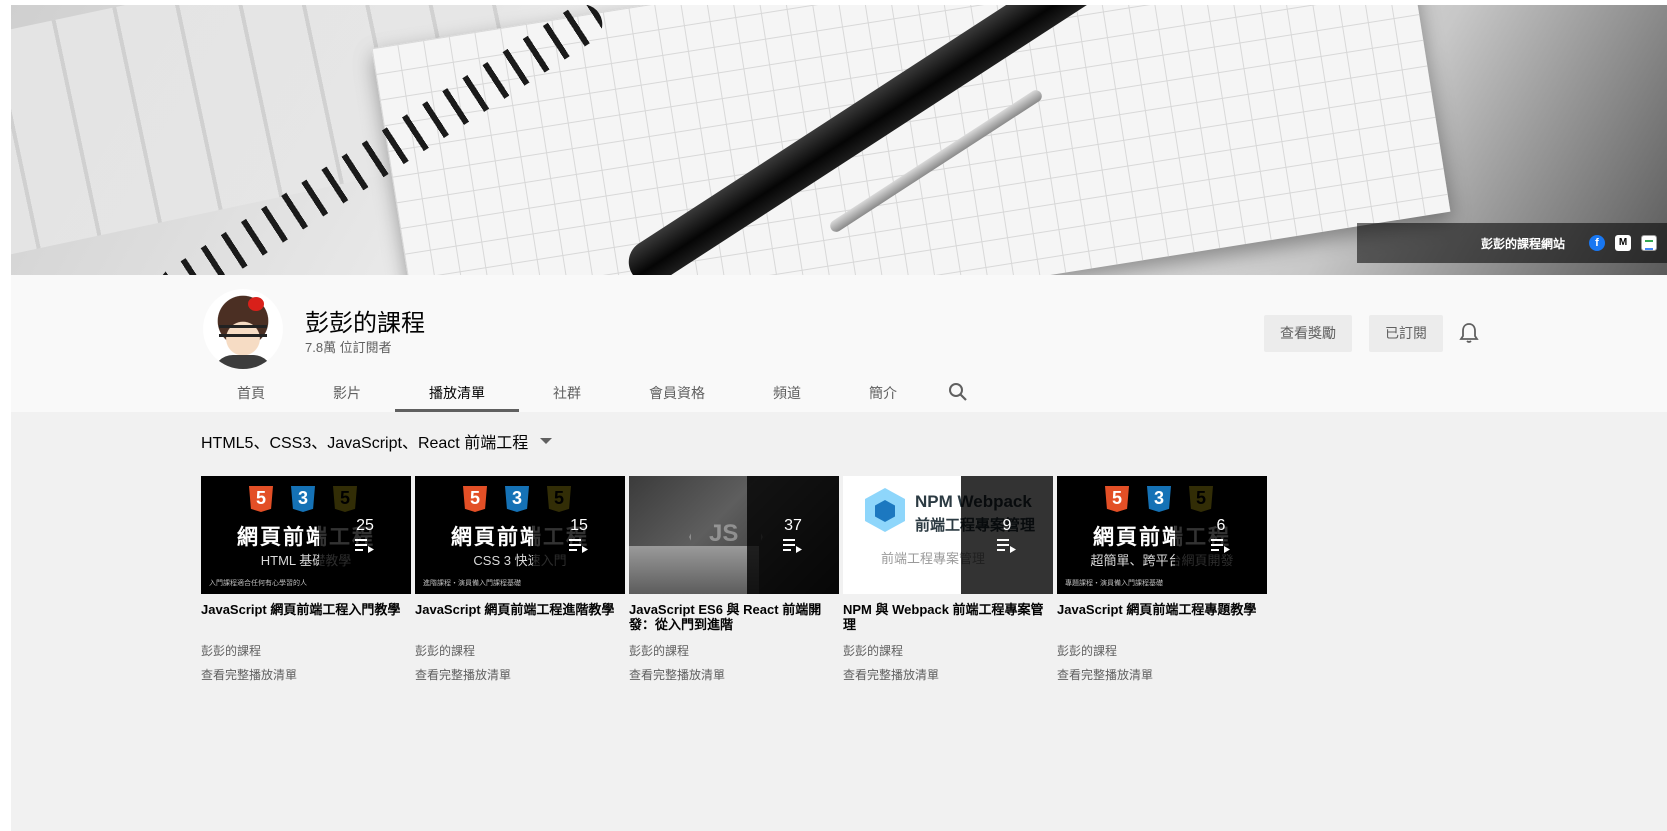 The height and width of the screenshot is (831, 1667). What do you see at coordinates (1406, 333) in the screenshot?
I see `subscribed-button: 已訂閱` at bounding box center [1406, 333].